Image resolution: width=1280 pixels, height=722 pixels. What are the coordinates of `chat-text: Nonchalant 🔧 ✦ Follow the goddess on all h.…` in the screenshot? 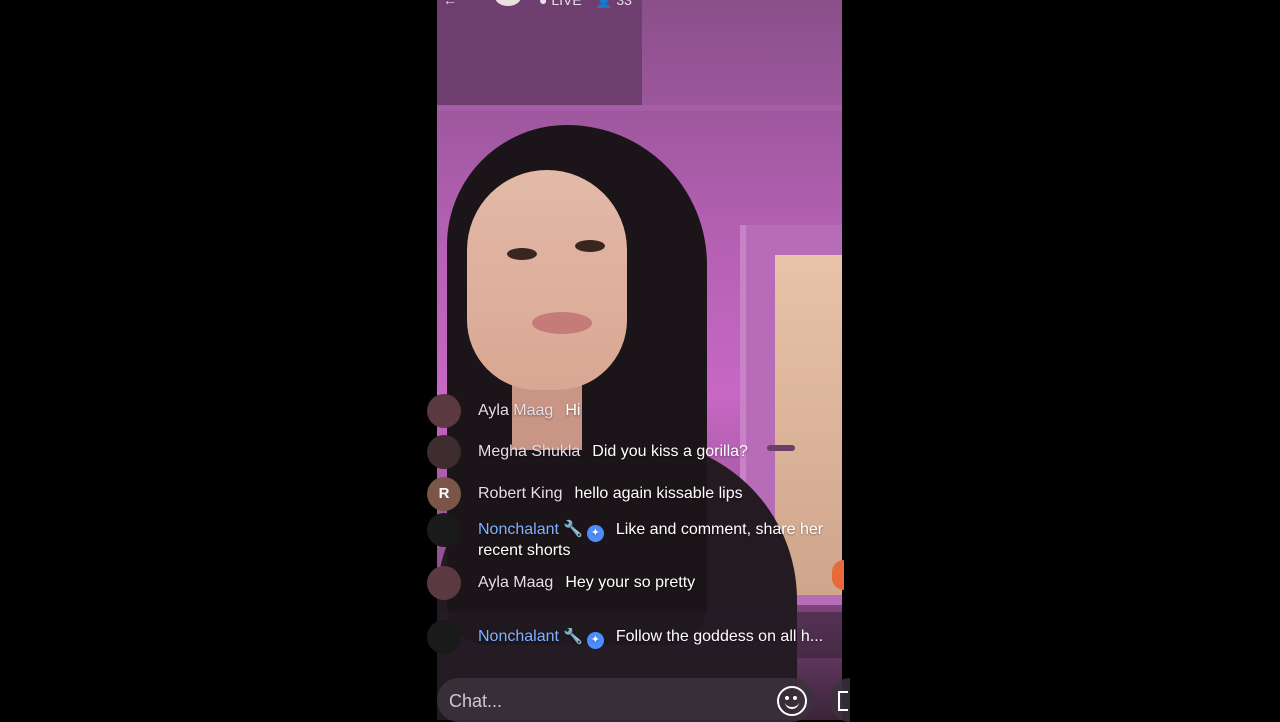 It's located at (658, 638).